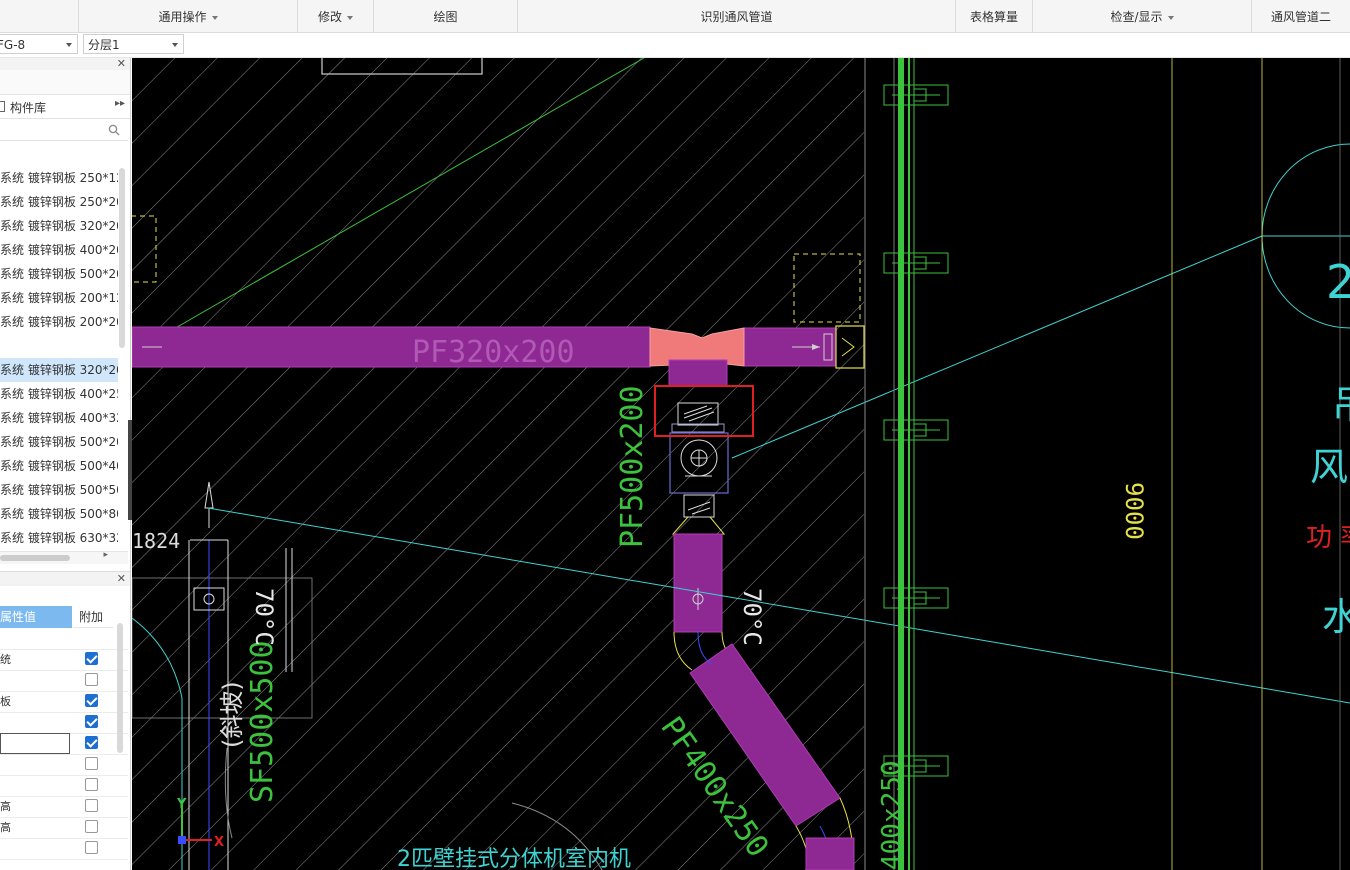  I want to click on scroll-right-icon: ▸, so click(105, 555).